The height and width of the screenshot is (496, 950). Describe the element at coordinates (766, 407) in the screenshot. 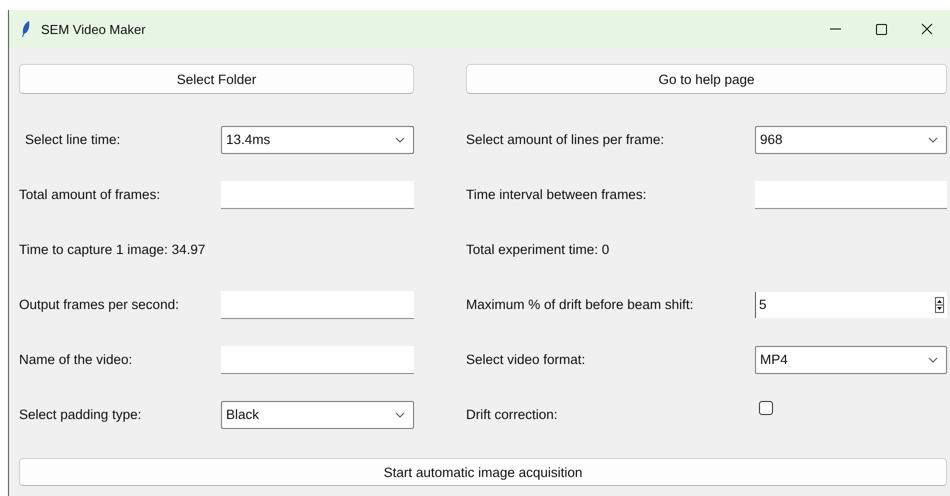

I see `checkbox` at that location.